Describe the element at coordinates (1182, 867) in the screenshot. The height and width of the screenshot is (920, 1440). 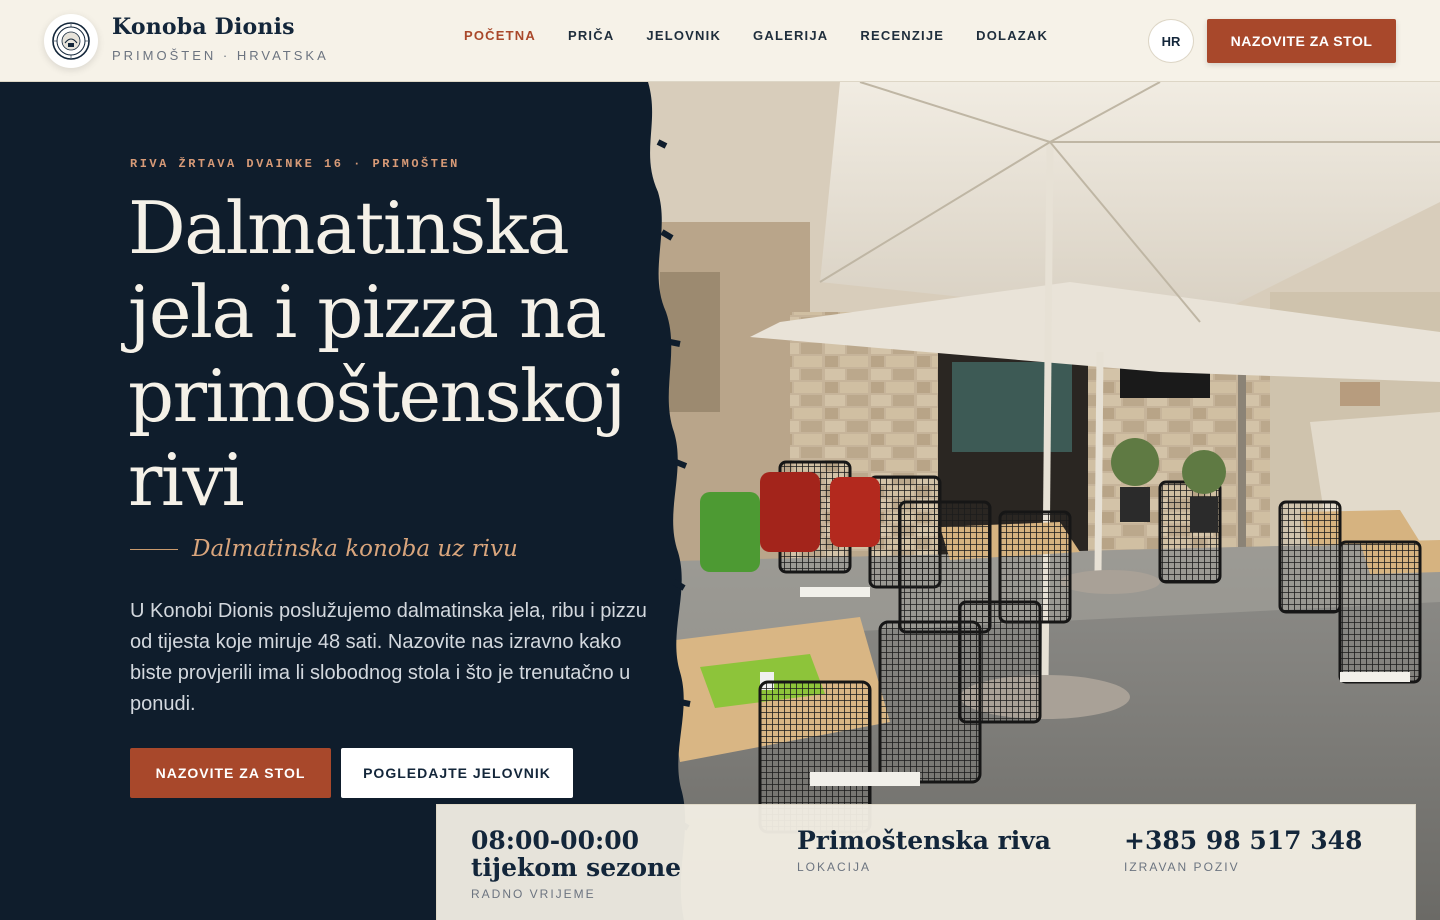
I see `phone-label: IZRAVAN POZIV` at that location.